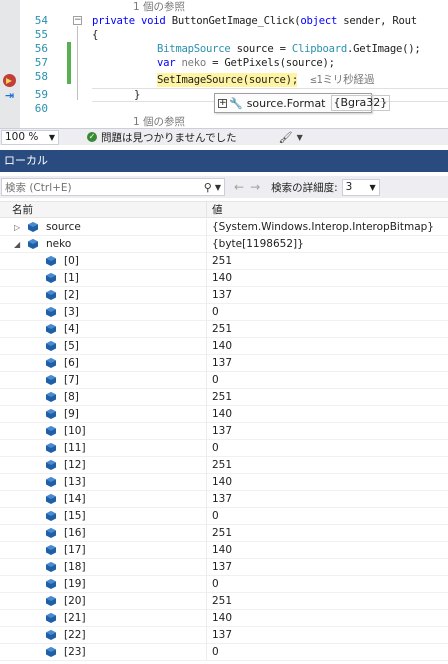 The image size is (448, 664). I want to click on table-row: [1] 140, so click(224, 278).